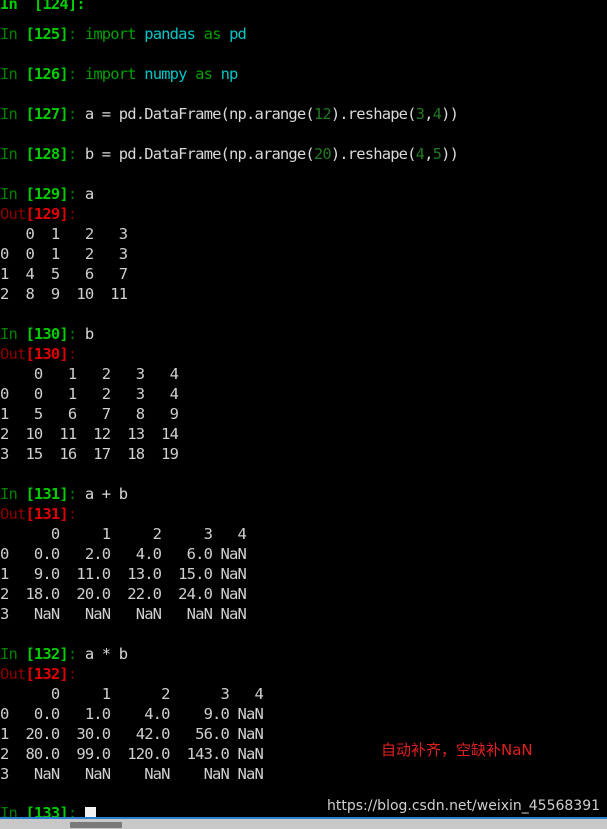  I want to click on dataframe-a-header: 0 1 2 3, so click(64, 234).